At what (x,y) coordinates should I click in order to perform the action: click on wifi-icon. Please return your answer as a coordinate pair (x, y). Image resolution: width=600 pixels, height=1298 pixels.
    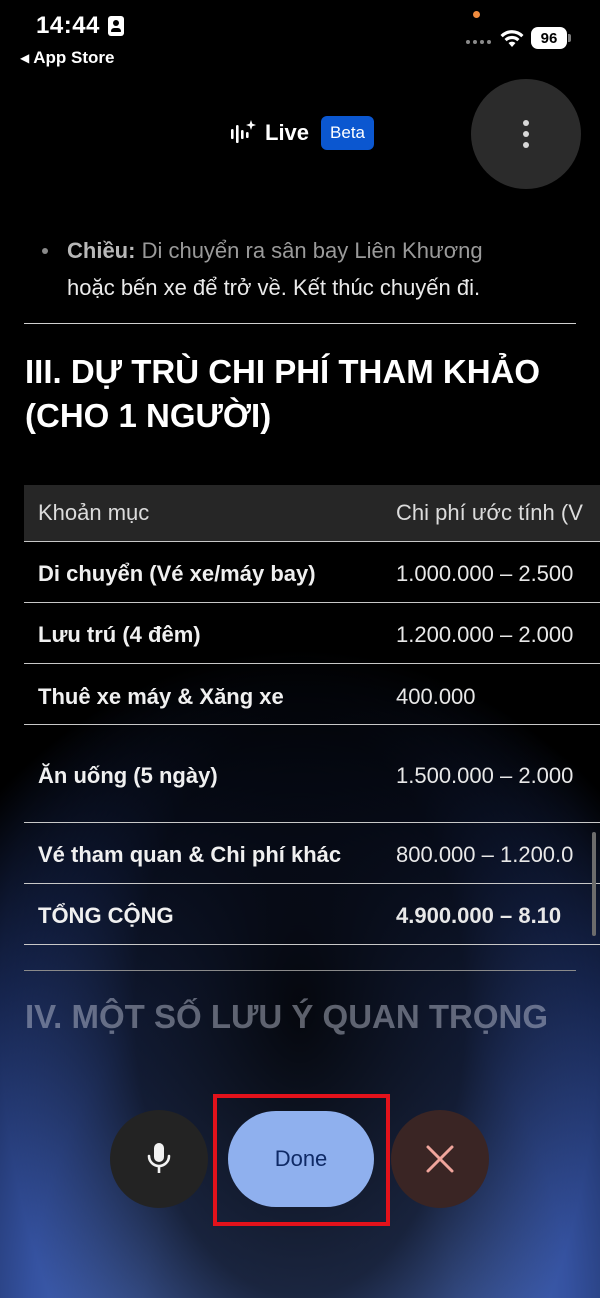
    Looking at the image, I should click on (512, 38).